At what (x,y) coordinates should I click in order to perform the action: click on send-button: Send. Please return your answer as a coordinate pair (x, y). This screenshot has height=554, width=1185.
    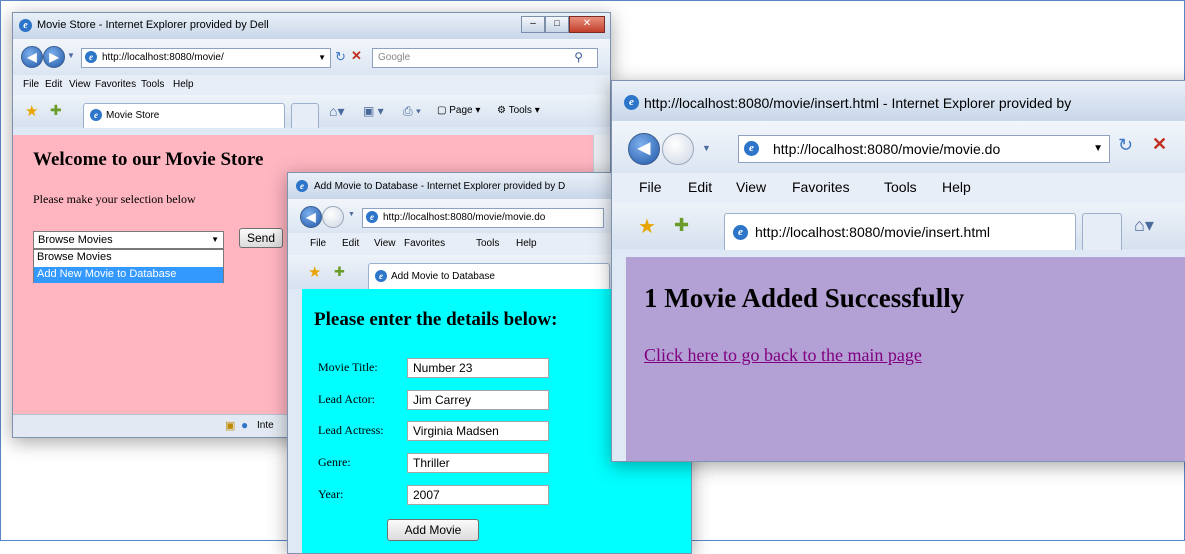
    Looking at the image, I should click on (261, 238).